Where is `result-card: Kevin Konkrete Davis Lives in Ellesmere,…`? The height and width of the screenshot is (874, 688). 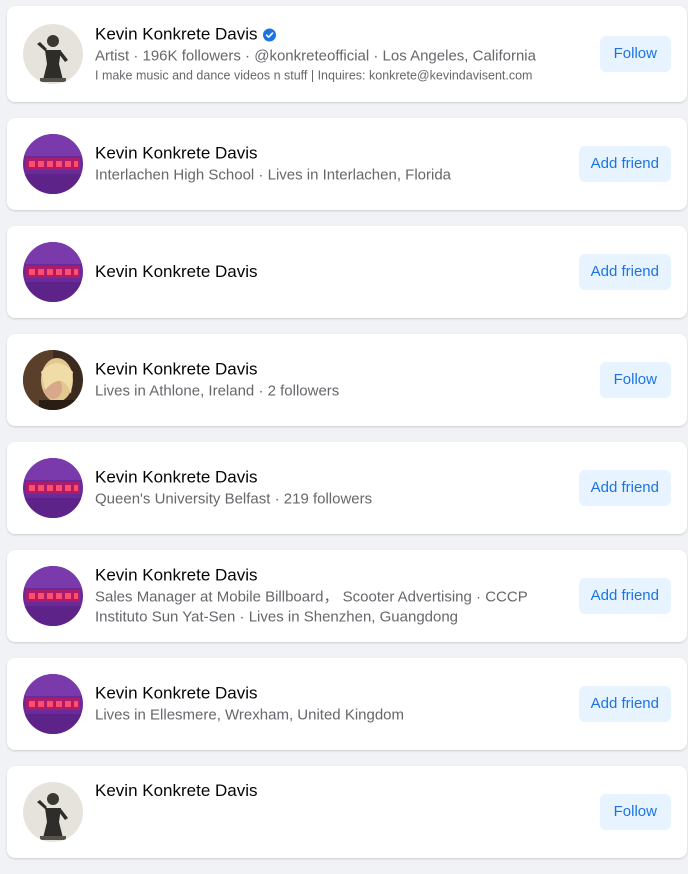
result-card: Kevin Konkrete Davis Lives in Ellesmere,… is located at coordinates (347, 704).